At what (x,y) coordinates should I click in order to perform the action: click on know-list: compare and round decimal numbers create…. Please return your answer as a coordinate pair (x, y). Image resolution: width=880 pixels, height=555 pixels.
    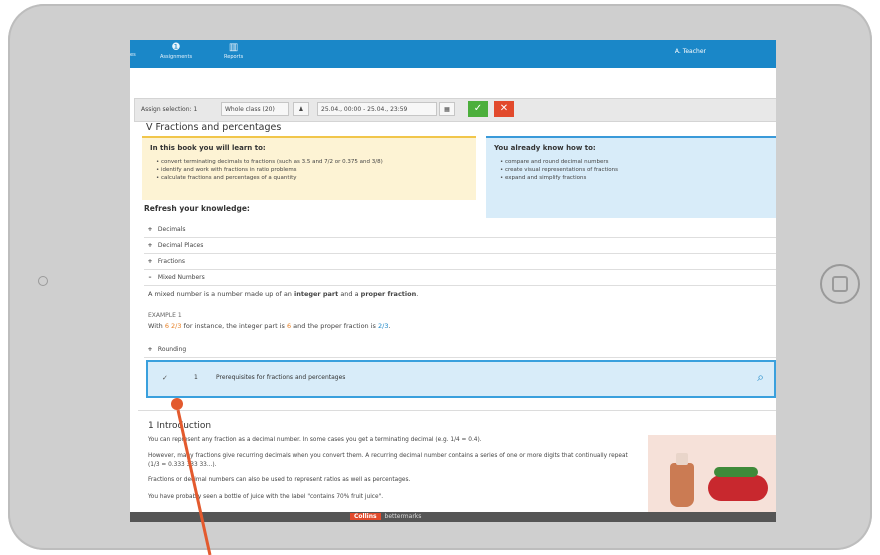
    Looking at the image, I should click on (559, 170).